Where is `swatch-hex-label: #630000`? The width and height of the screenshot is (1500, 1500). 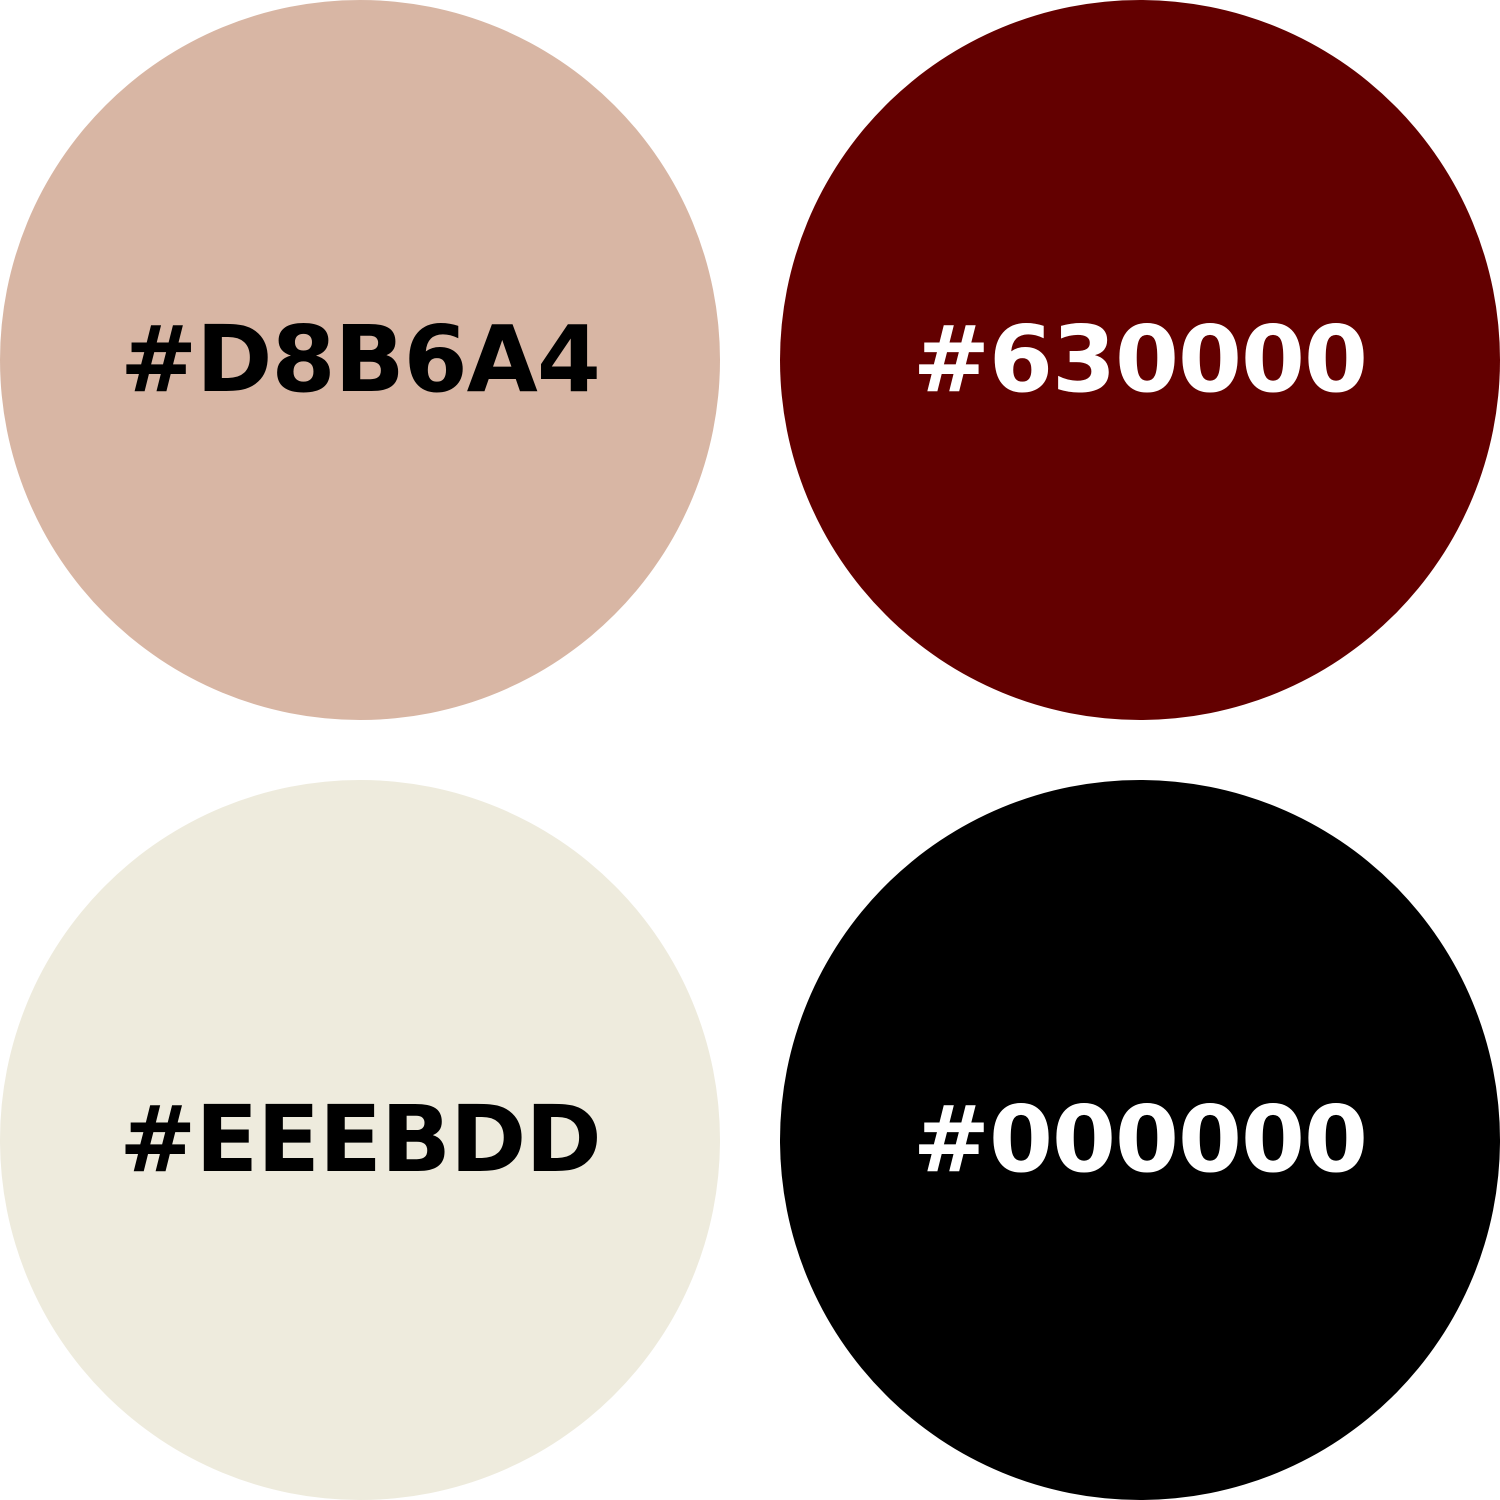
swatch-hex-label: #630000 is located at coordinates (1140, 359).